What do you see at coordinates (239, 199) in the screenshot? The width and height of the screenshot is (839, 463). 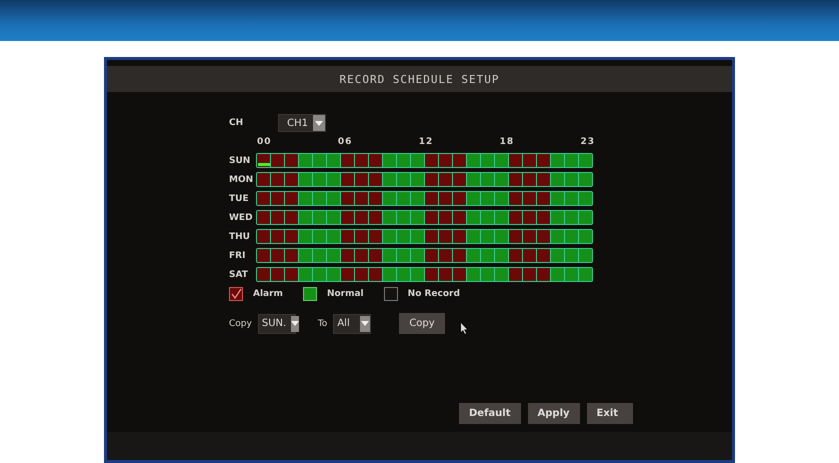 I see `day-label: TUE` at bounding box center [239, 199].